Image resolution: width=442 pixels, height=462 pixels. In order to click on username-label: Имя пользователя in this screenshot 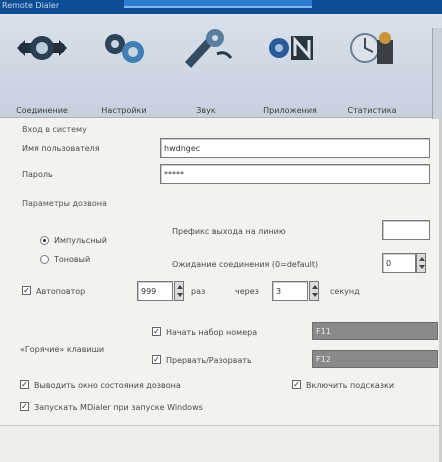, I will do `click(61, 148)`.